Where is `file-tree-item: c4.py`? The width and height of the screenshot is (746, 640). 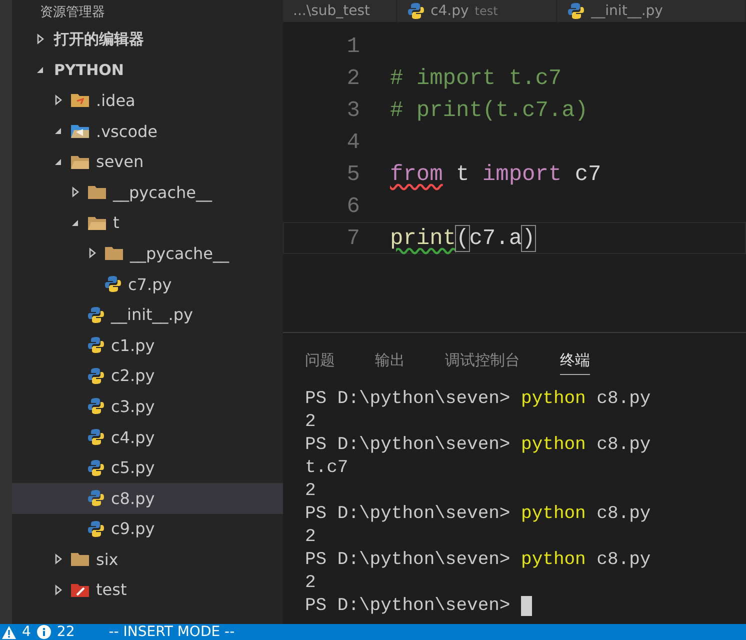 file-tree-item: c4.py is located at coordinates (147, 437).